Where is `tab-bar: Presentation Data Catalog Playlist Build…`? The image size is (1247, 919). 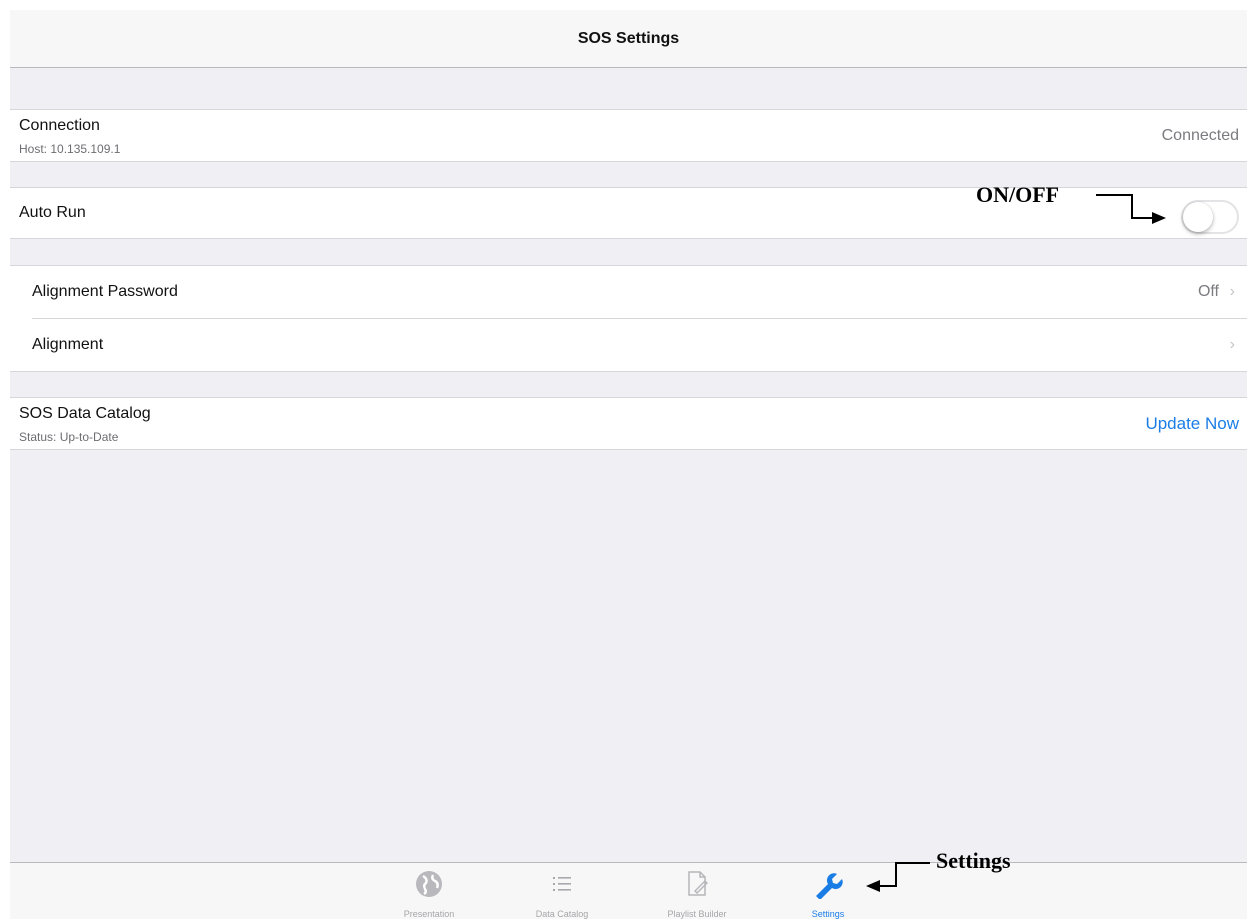
tab-bar: Presentation Data Catalog Playlist Build… is located at coordinates (628, 890).